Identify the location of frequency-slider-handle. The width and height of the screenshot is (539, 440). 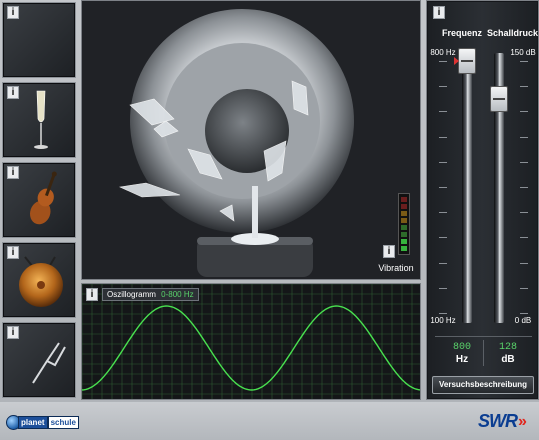
(467, 61).